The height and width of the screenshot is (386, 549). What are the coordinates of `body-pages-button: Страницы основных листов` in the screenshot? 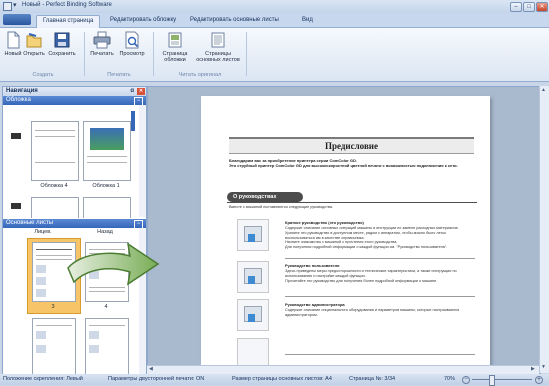 It's located at (218, 51).